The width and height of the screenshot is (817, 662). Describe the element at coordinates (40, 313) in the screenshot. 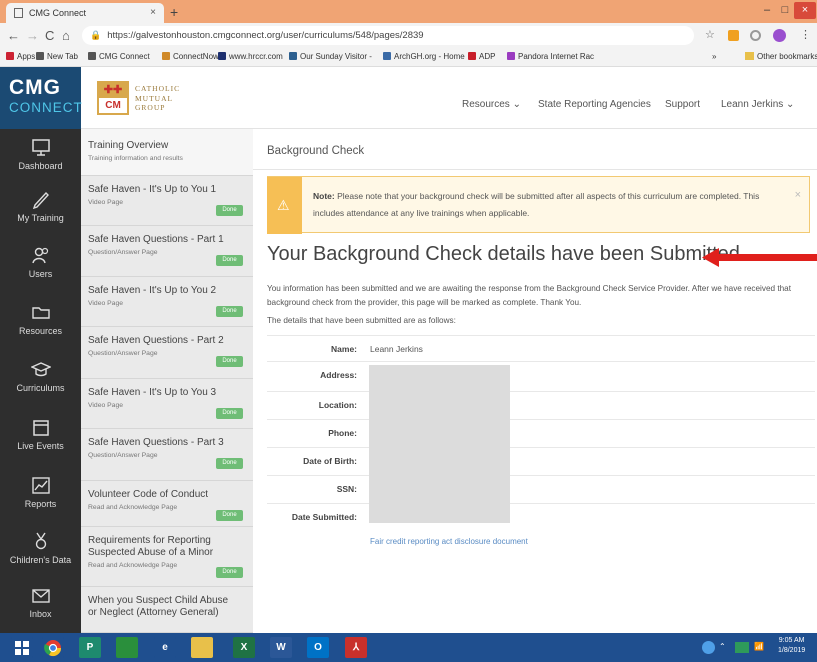

I see `folder-icon` at that location.